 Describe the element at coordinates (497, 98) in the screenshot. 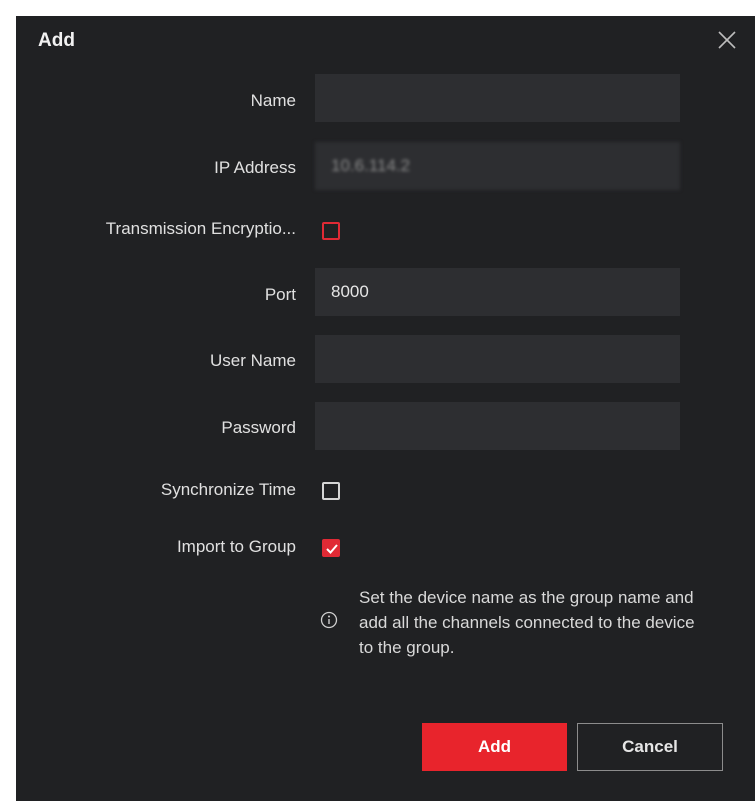

I see `name-input` at that location.